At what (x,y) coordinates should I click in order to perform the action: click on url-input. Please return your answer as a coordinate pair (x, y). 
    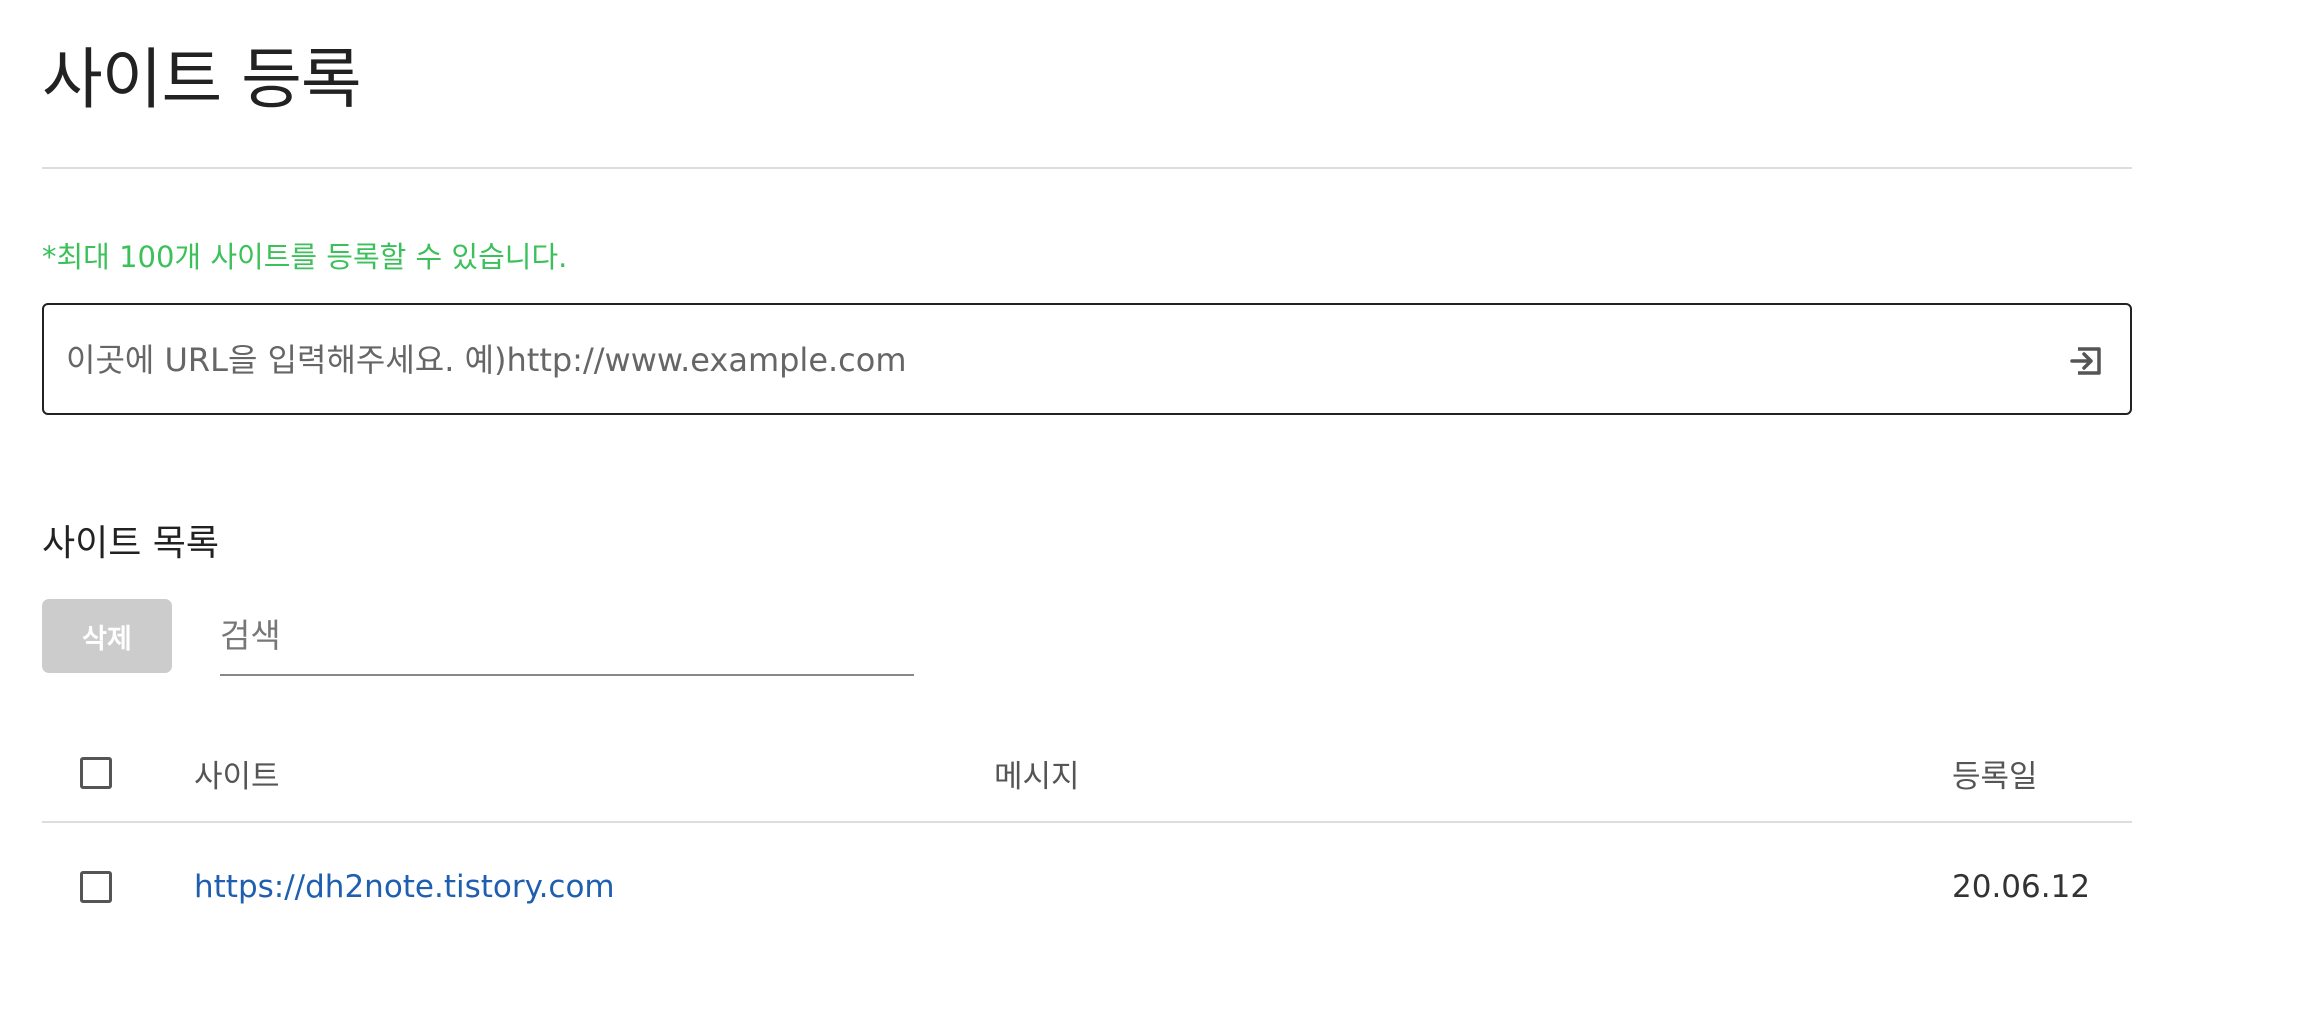
    Looking at the image, I should click on (1046, 360).